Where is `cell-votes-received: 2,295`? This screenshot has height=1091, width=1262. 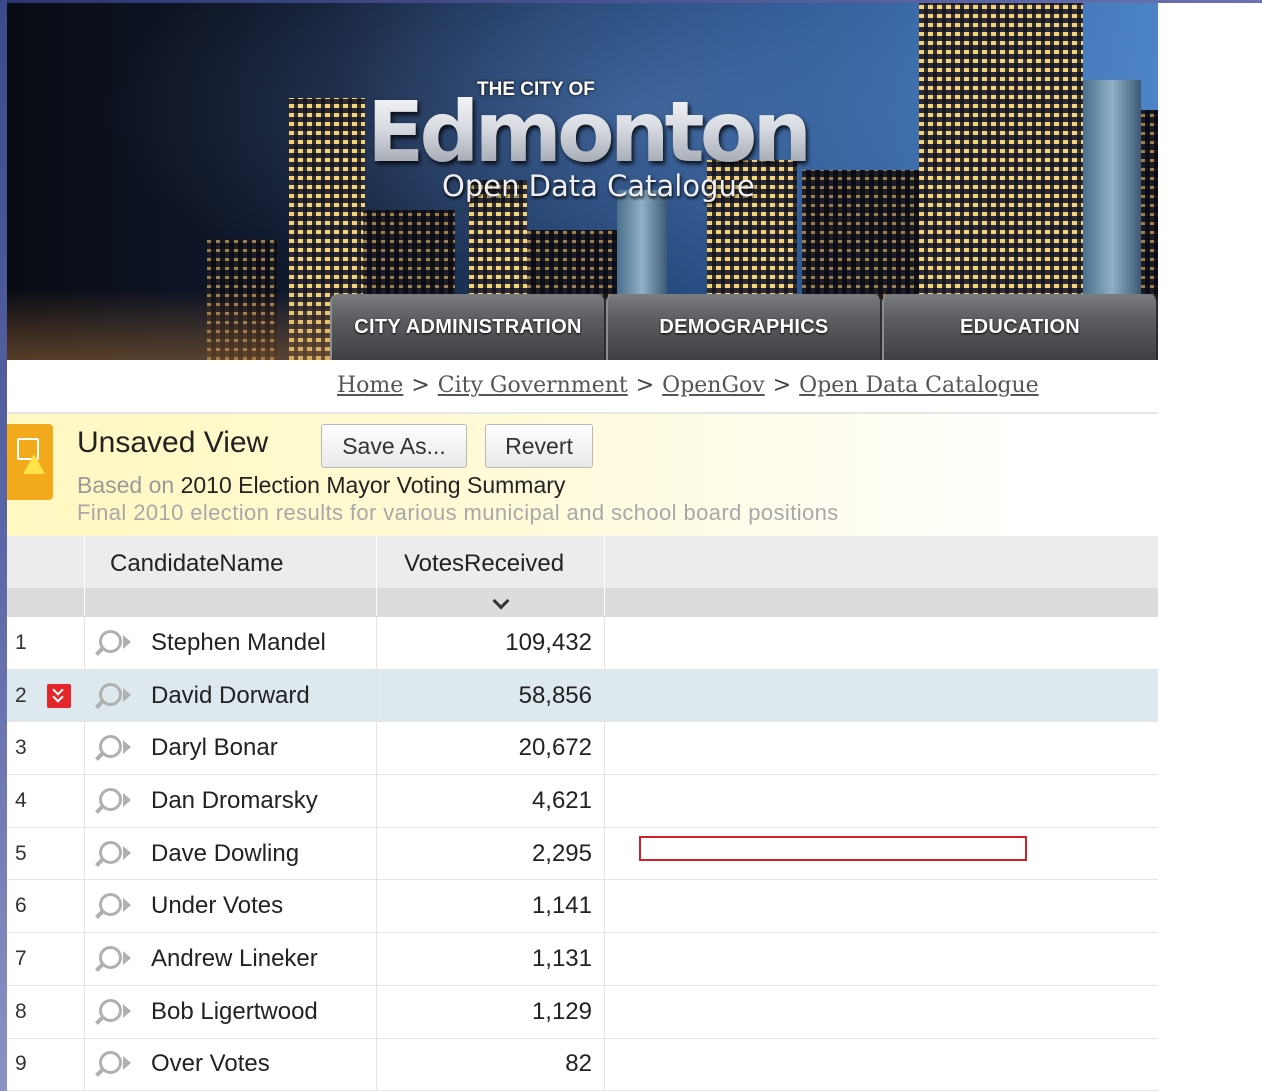 cell-votes-received: 2,295 is located at coordinates (491, 853).